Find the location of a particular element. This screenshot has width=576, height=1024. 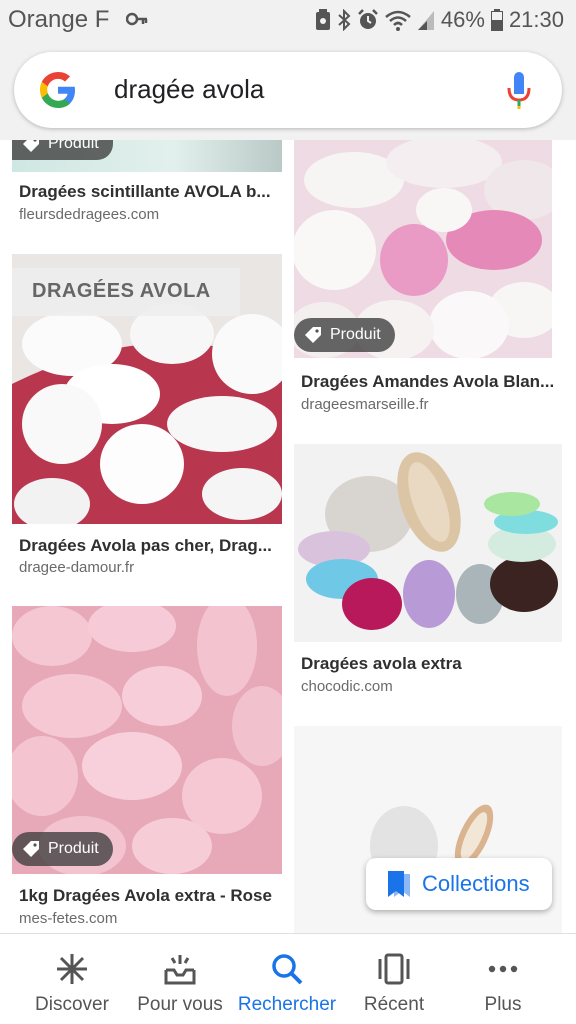

nav-rechercher: Rechercher is located at coordinates (287, 979).